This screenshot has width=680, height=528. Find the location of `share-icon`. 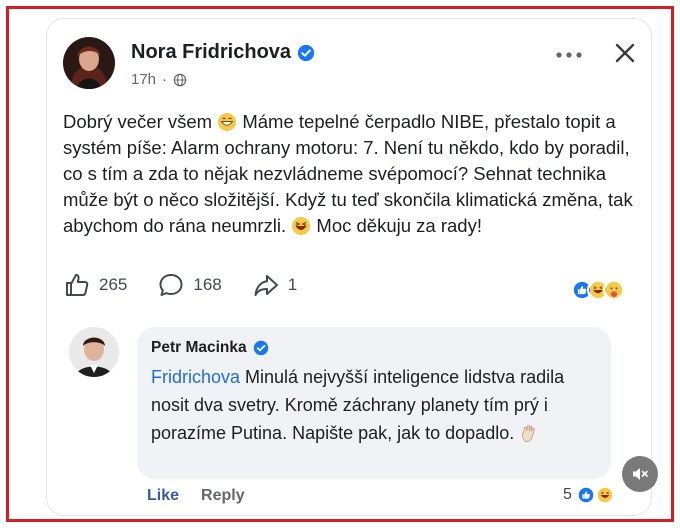

share-icon is located at coordinates (266, 285).